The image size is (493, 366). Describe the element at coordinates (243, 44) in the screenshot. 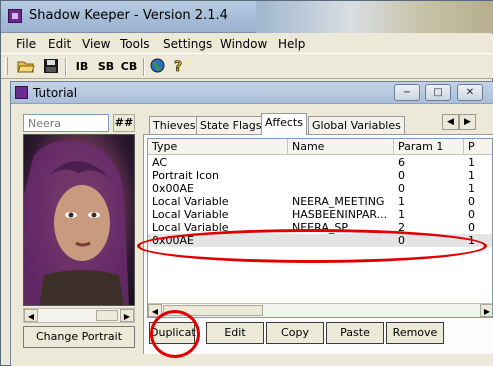

I see `menu-window: Window` at that location.